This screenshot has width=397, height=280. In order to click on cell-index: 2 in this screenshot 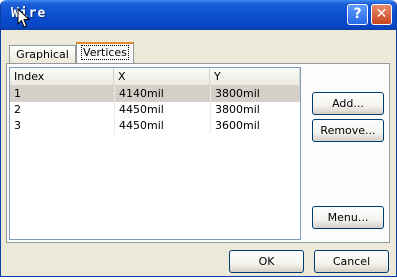, I will do `click(17, 109)`.